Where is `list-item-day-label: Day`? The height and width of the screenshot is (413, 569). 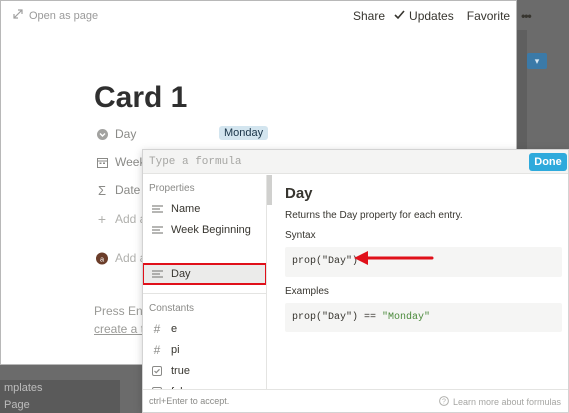 list-item-day-label: Day is located at coordinates (181, 274).